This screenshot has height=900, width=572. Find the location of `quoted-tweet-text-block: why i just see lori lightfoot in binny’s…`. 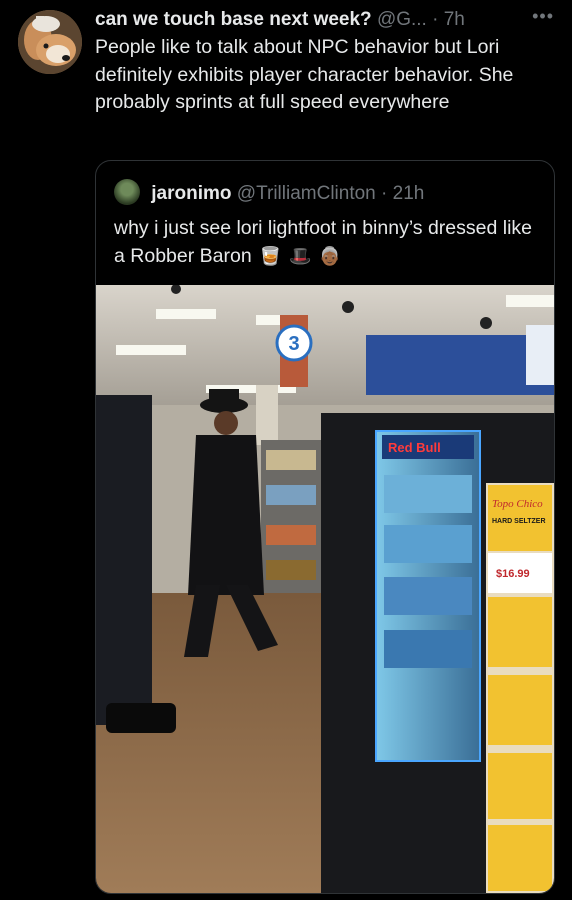

quoted-tweet-text-block: why i just see lori lightfoot in binny’s… is located at coordinates (329, 242).